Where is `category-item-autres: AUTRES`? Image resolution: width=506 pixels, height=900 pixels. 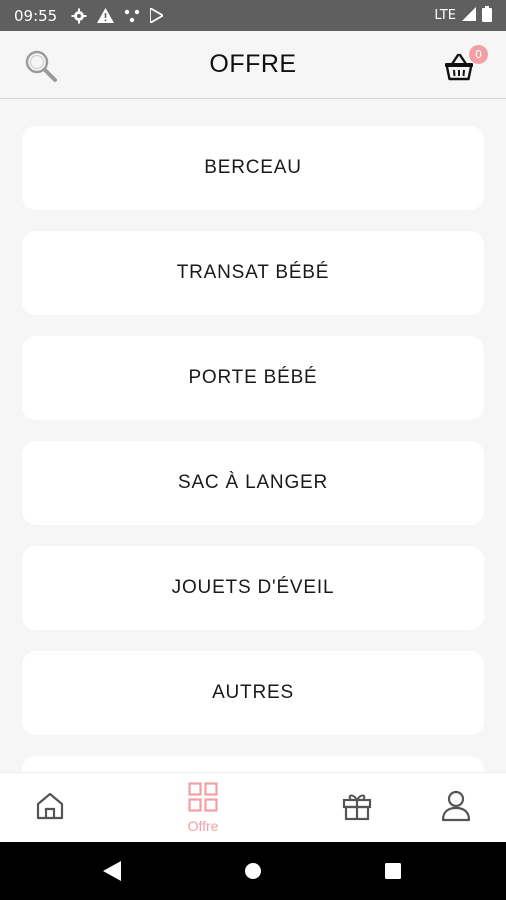
category-item-autres: AUTRES is located at coordinates (253, 693).